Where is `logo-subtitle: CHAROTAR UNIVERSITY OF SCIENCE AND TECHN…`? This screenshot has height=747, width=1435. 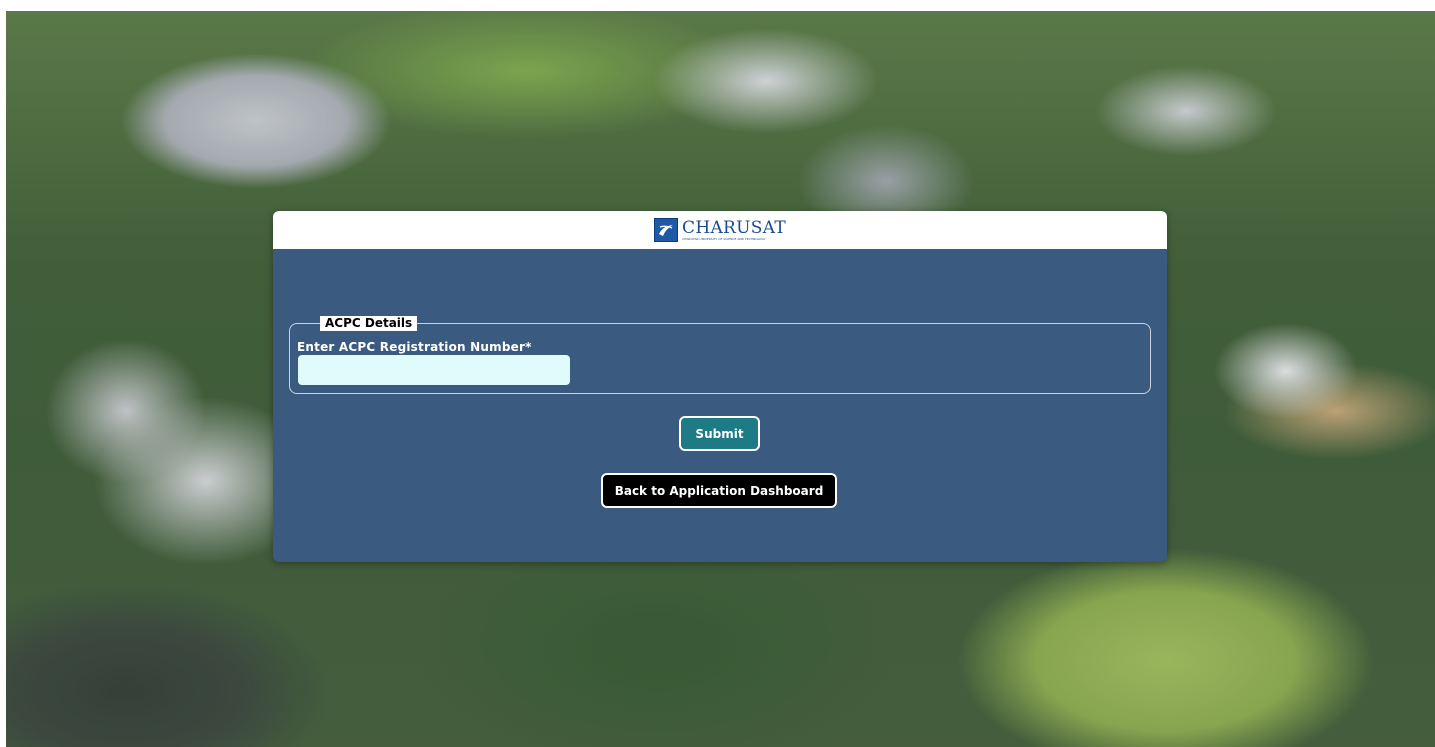 logo-subtitle: CHAROTAR UNIVERSITY OF SCIENCE AND TECHN… is located at coordinates (724, 238).